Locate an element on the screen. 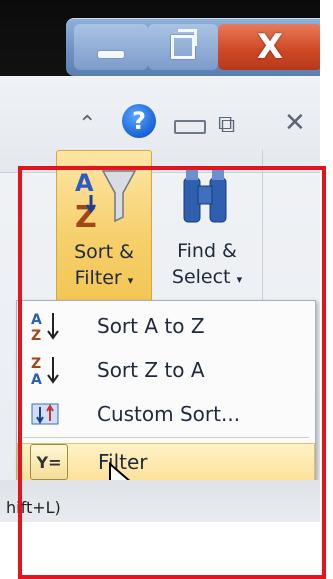  sort-filter-label-line2: Filter is located at coordinates (98, 278).